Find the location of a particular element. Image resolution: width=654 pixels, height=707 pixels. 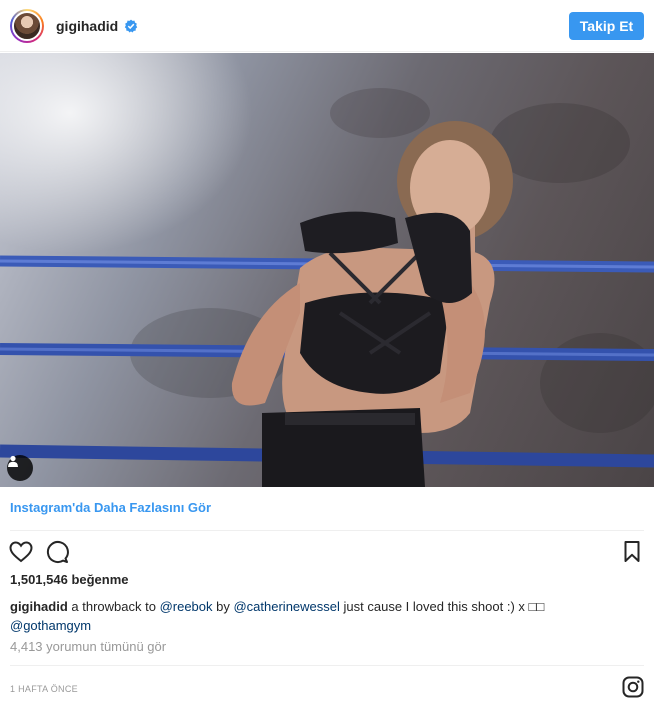

avatar is located at coordinates (27, 25).